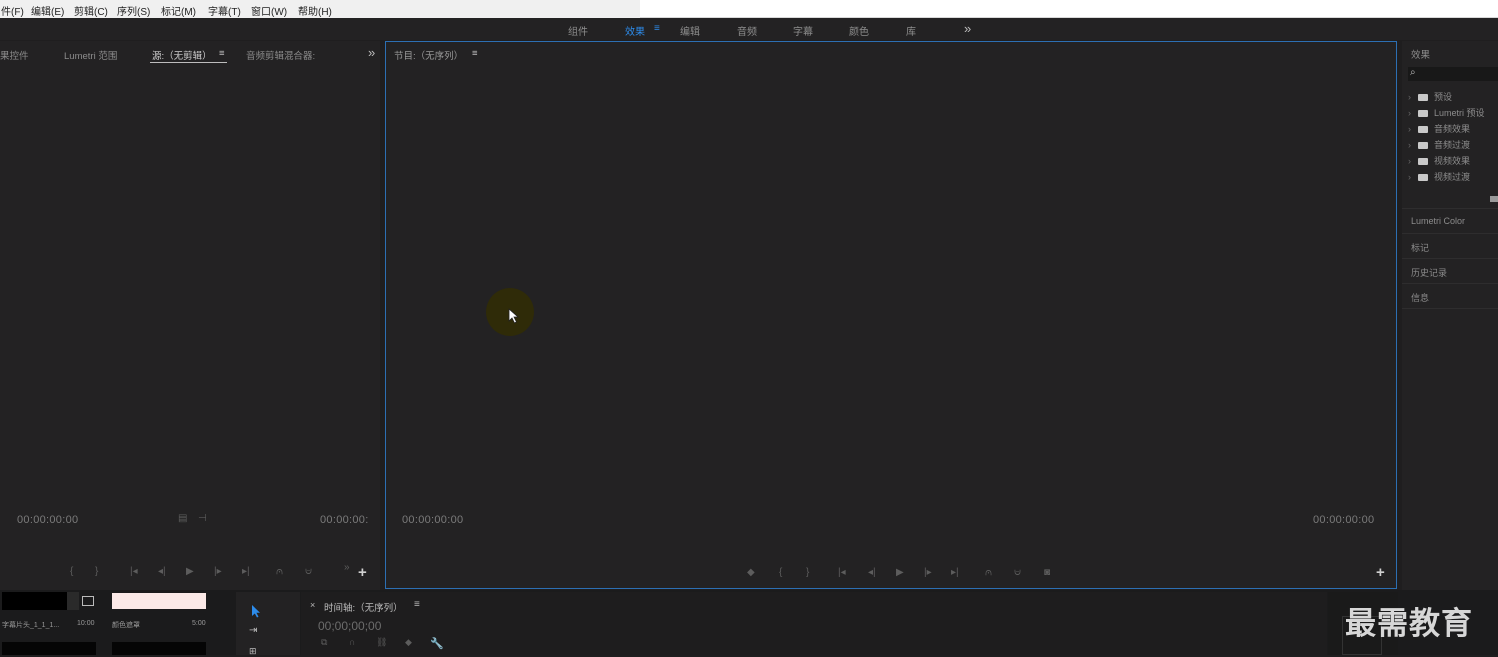 Image resolution: width=1498 pixels, height=657 pixels. Describe the element at coordinates (1450, 296) in the screenshot. I see `panel-info: 信息` at that location.